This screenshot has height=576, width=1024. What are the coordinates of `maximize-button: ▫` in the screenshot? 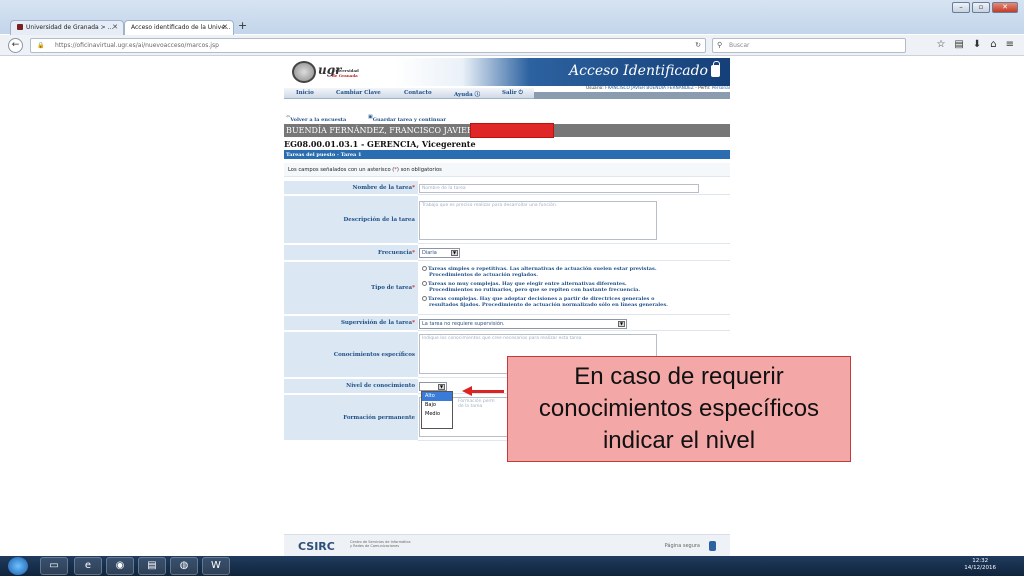 It's located at (981, 7).